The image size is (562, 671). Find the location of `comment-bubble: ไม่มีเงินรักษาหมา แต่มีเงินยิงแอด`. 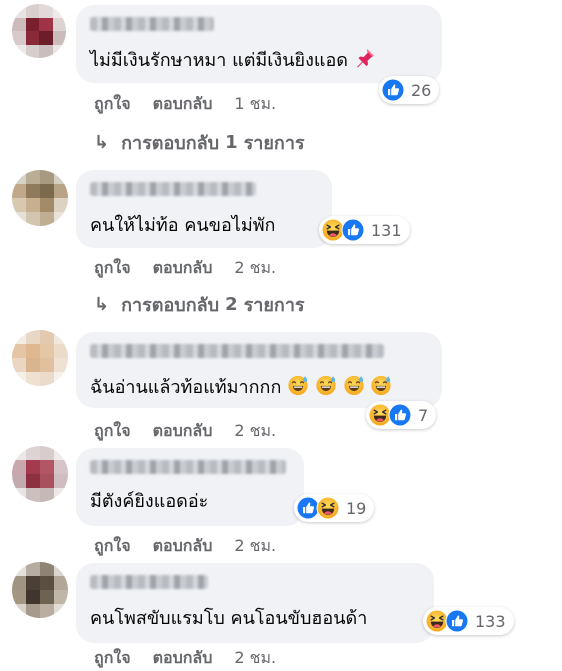

comment-bubble: ไม่มีเงินรักษาหมา แต่มีเงินยิงแอด is located at coordinates (259, 44).